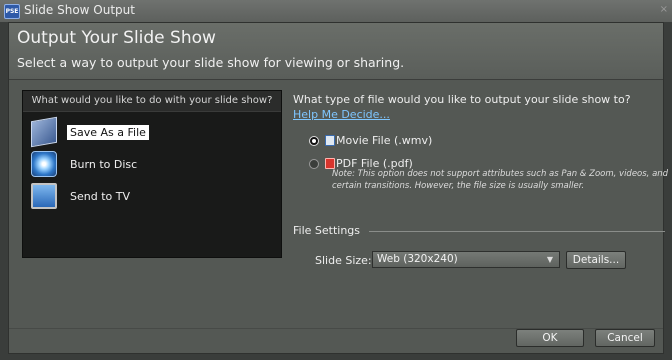 This screenshot has width=672, height=360. I want to click on option-send-to-tv: Send to TV, so click(149, 197).